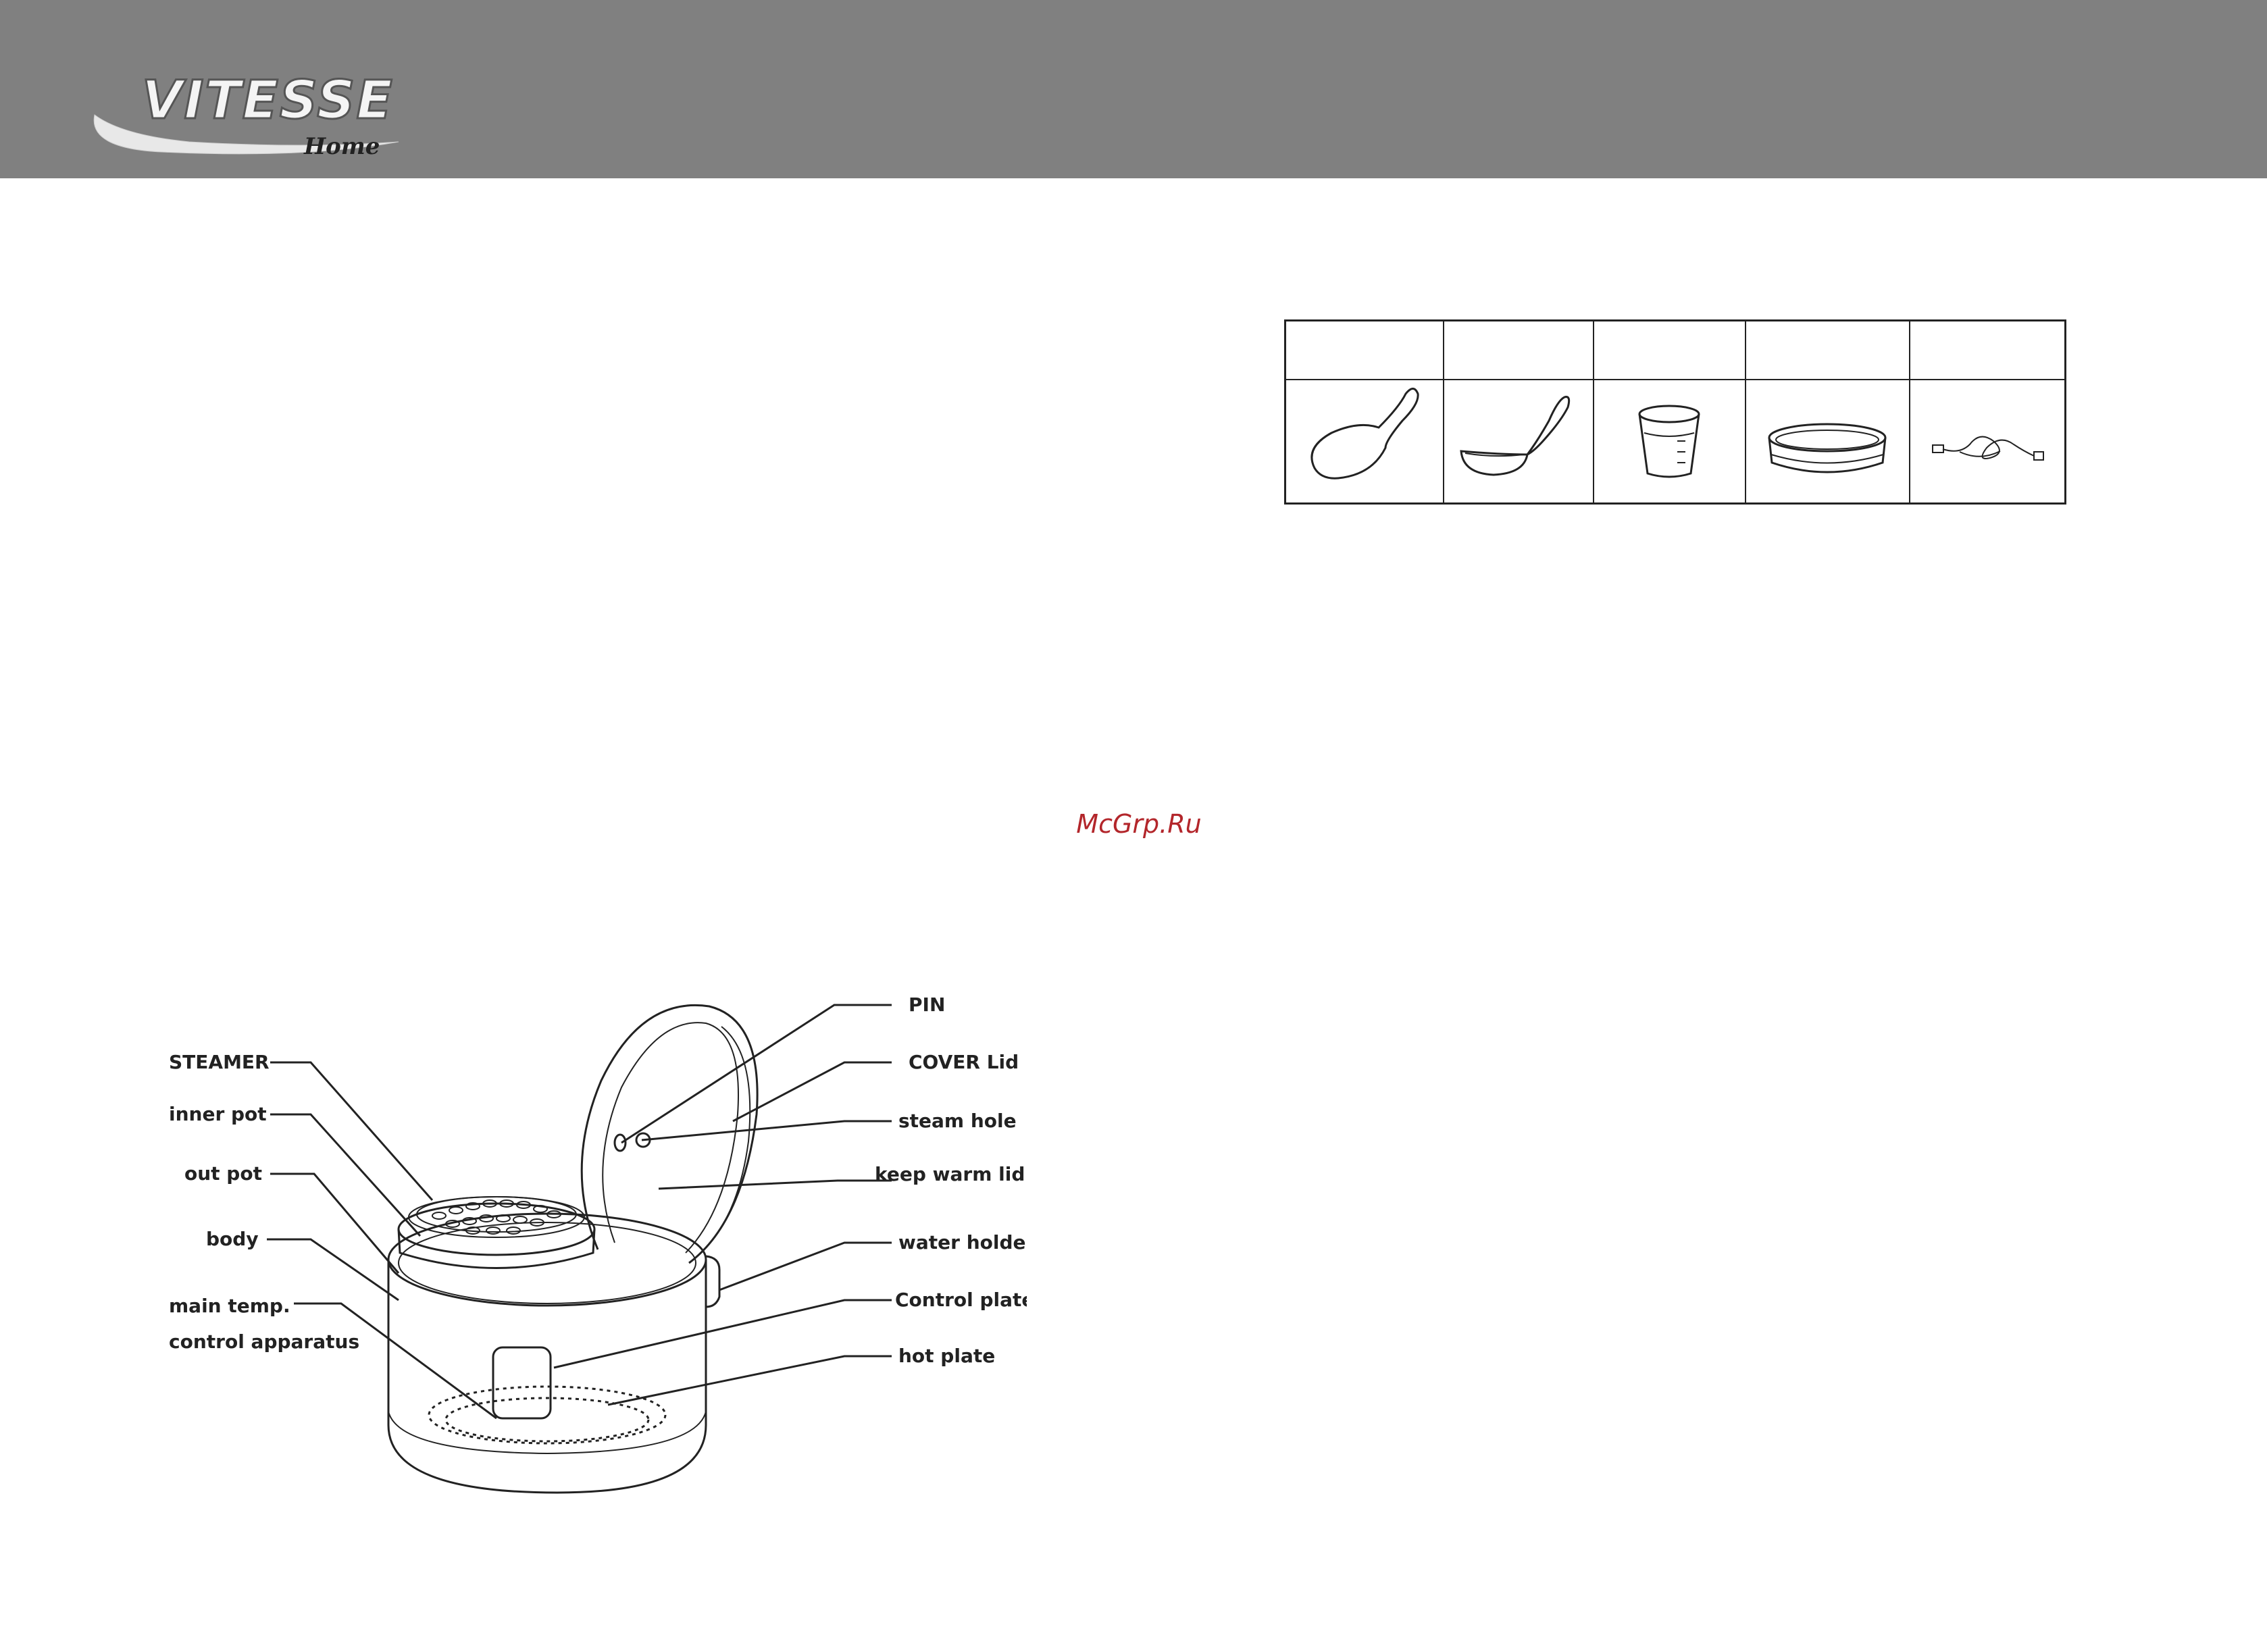  What do you see at coordinates (927, 1005) in the screenshot?
I see `label-pin: PIN` at bounding box center [927, 1005].